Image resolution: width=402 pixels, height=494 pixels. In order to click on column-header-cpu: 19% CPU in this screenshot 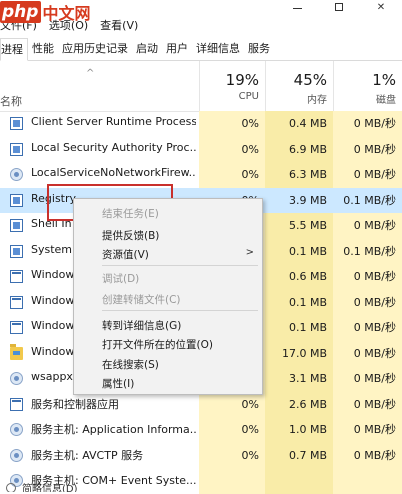, I will do `click(232, 86)`.